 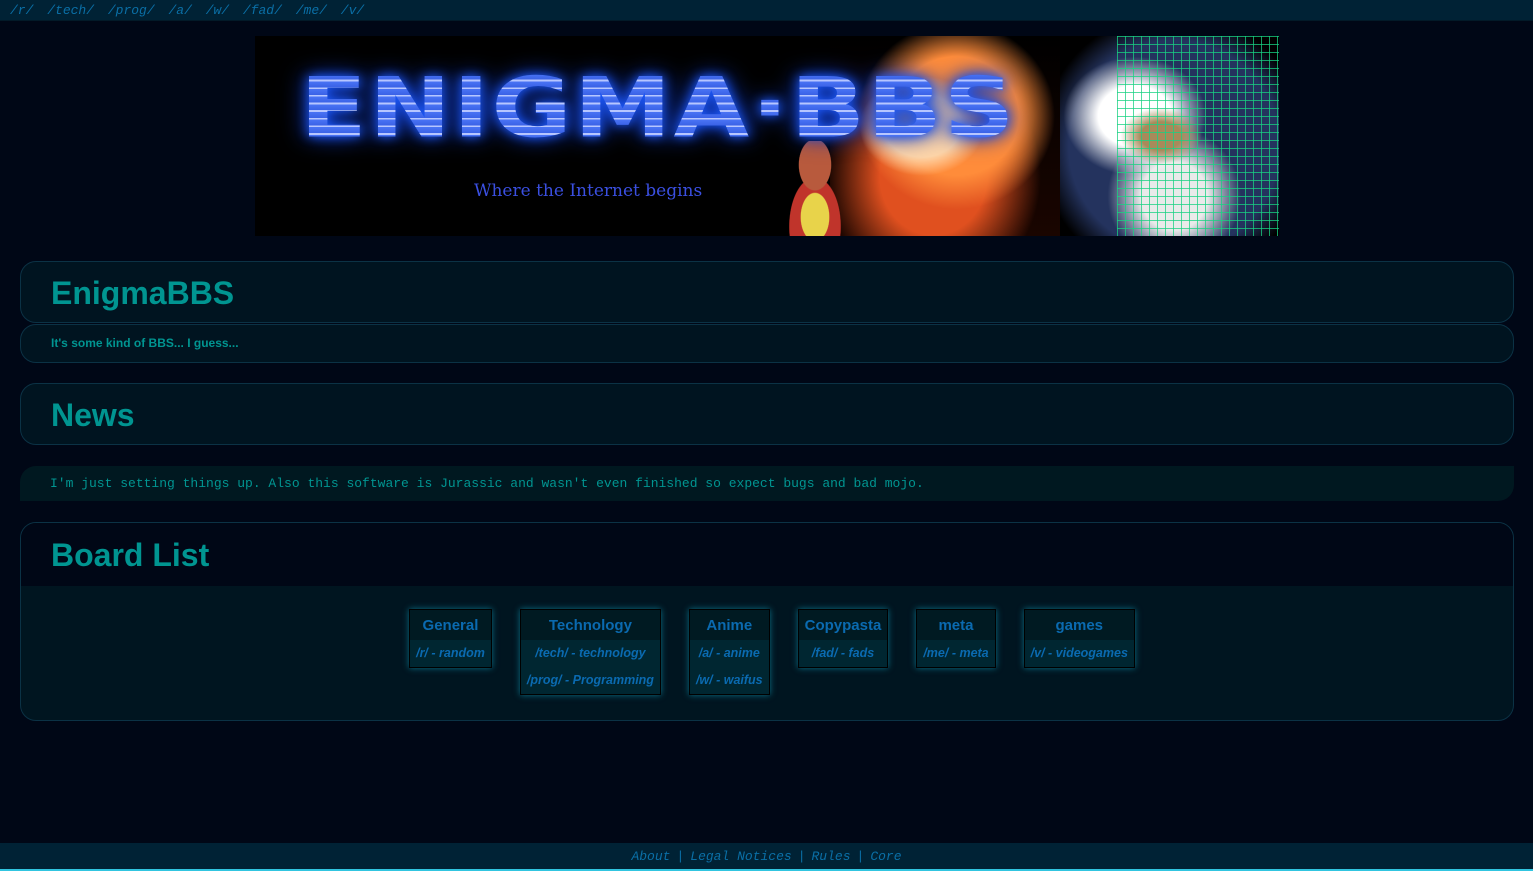 What do you see at coordinates (311, 10) in the screenshot?
I see `nav-link-me: /me/` at bounding box center [311, 10].